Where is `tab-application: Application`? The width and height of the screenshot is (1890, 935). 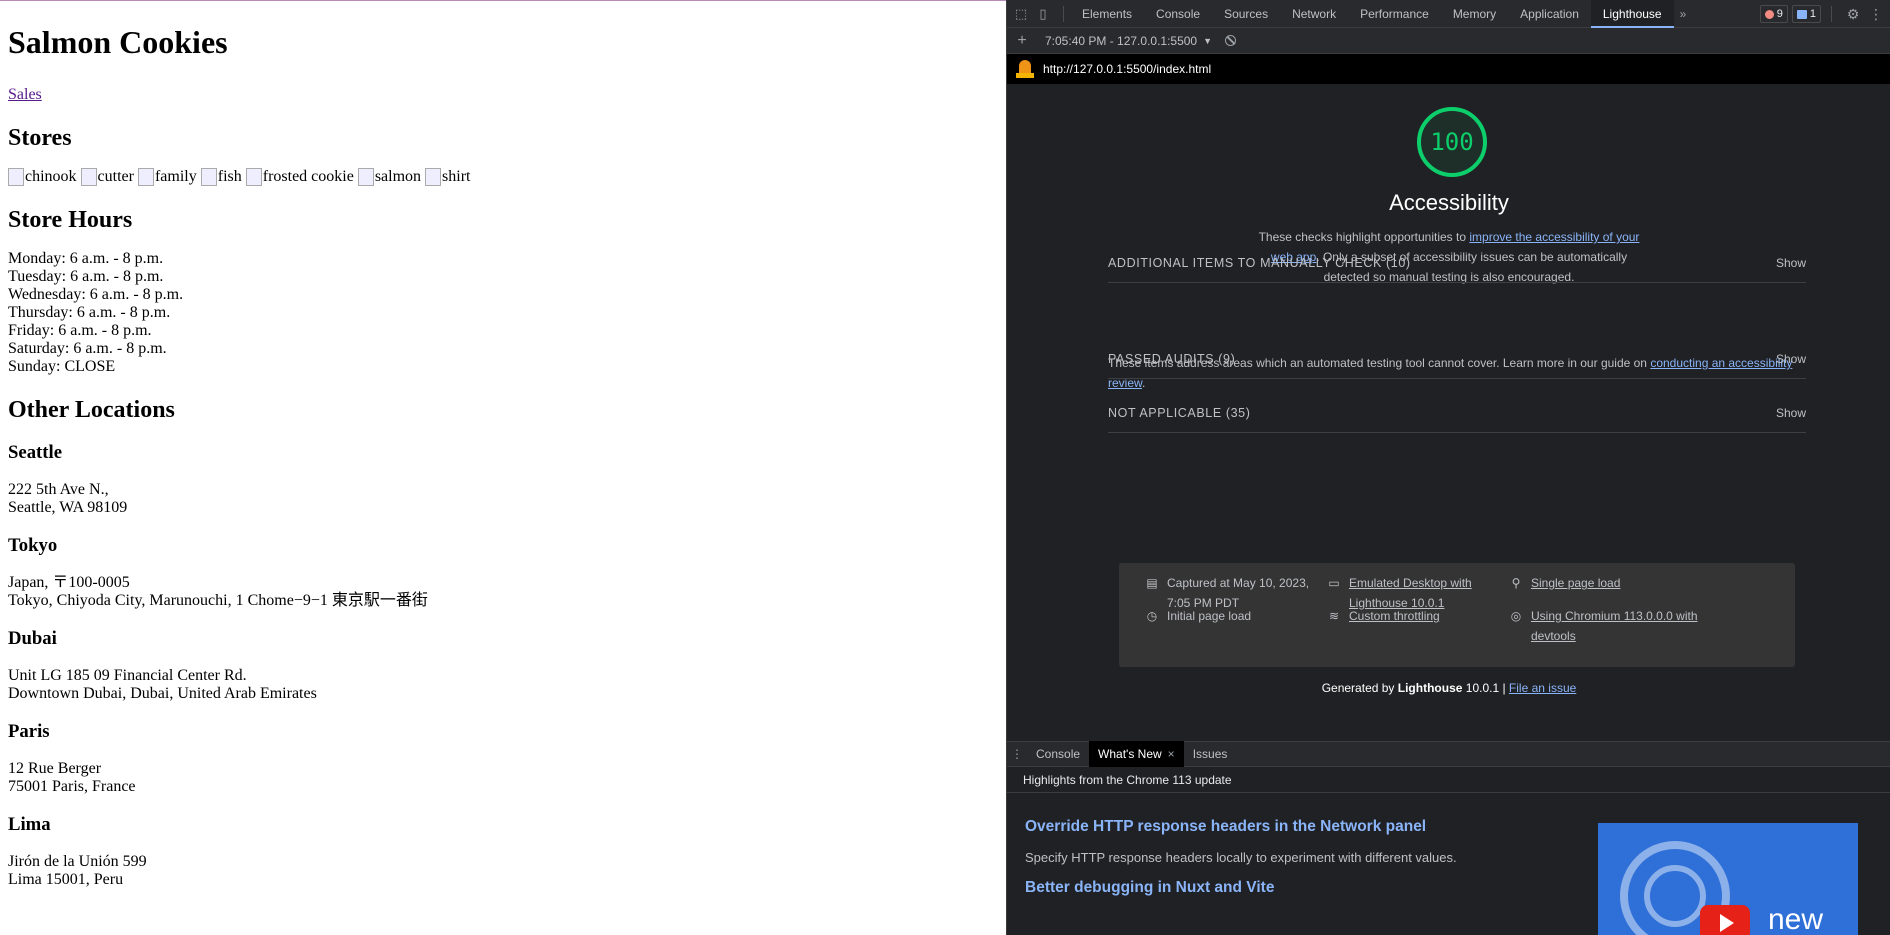 tab-application: Application is located at coordinates (1549, 14).